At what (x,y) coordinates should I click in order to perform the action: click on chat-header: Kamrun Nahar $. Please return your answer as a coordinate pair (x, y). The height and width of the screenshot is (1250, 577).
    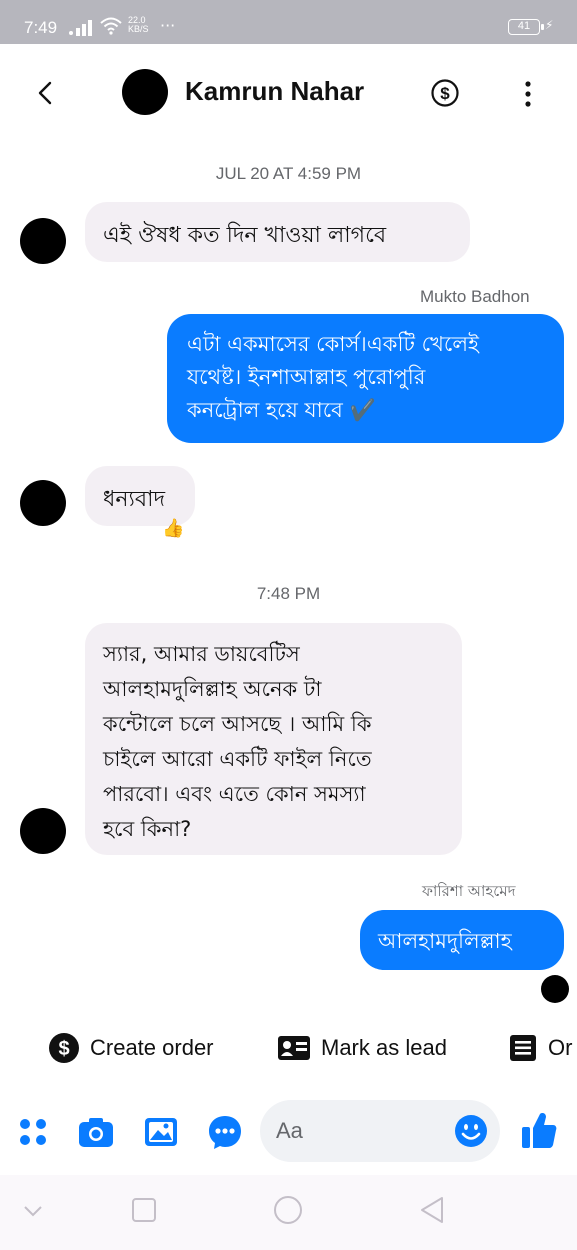
    Looking at the image, I should click on (288, 94).